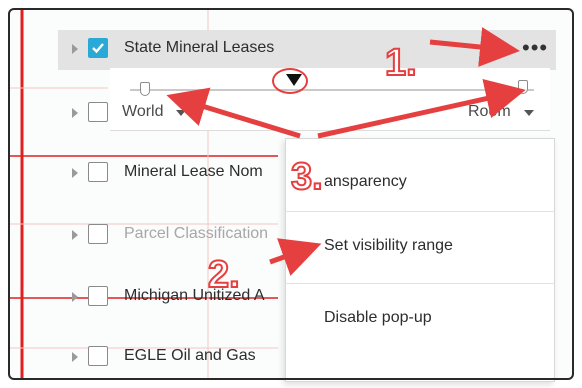 Image resolution: width=582 pixels, height=388 pixels. I want to click on annotation-step-3: 3., so click(307, 177).